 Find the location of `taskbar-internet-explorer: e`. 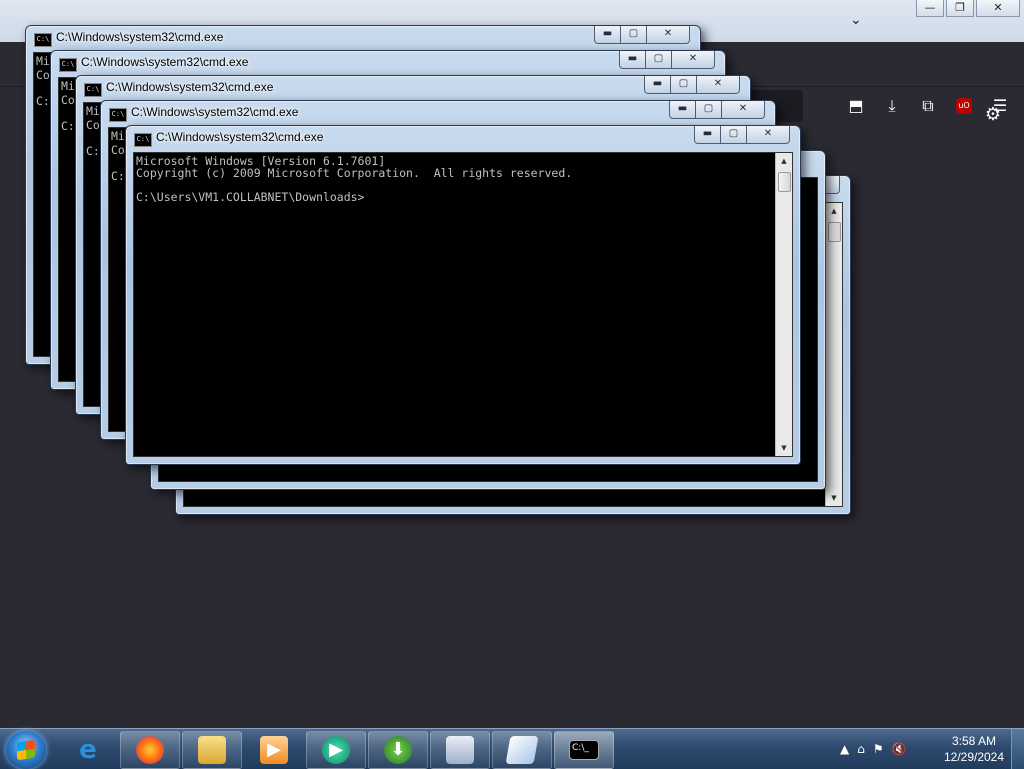

taskbar-internet-explorer: e is located at coordinates (88, 750).